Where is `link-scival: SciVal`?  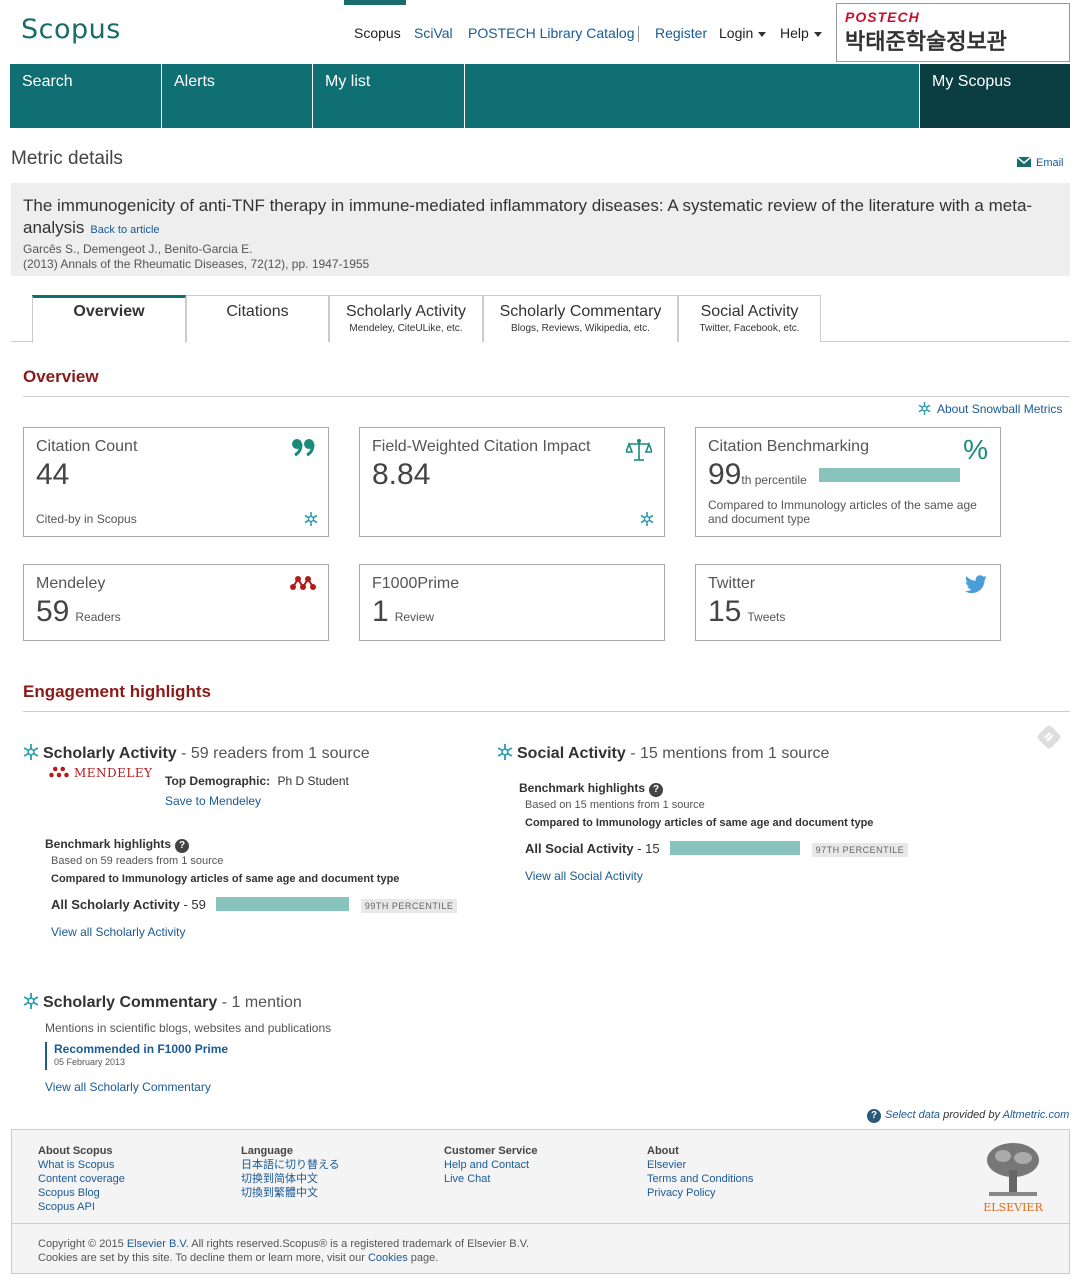 link-scival: SciVal is located at coordinates (433, 33).